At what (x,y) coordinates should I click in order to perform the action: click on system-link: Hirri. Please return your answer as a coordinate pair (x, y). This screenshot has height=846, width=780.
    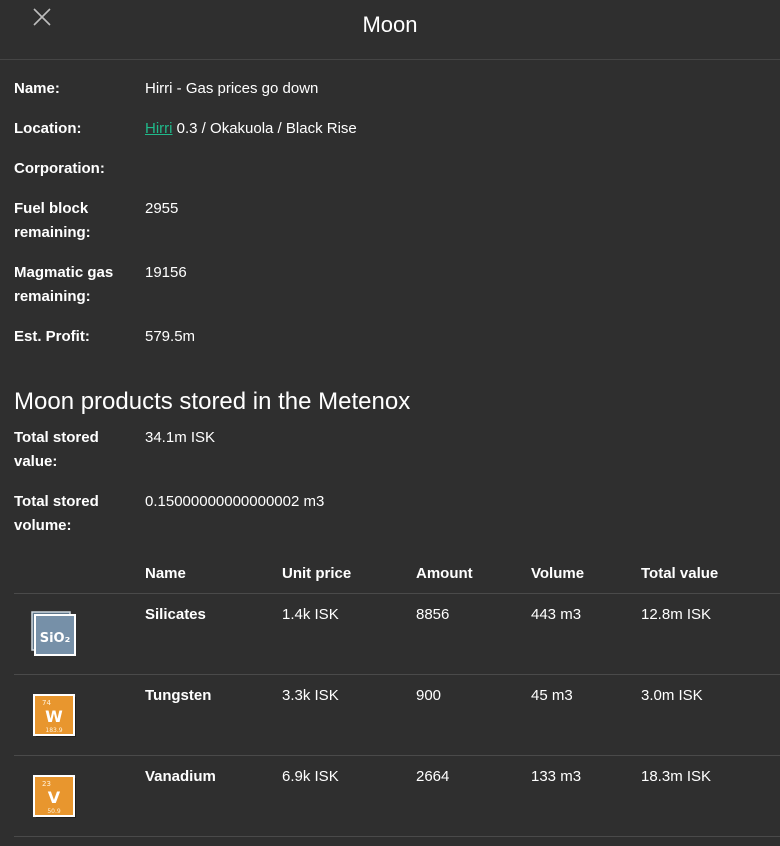
    Looking at the image, I should click on (159, 128).